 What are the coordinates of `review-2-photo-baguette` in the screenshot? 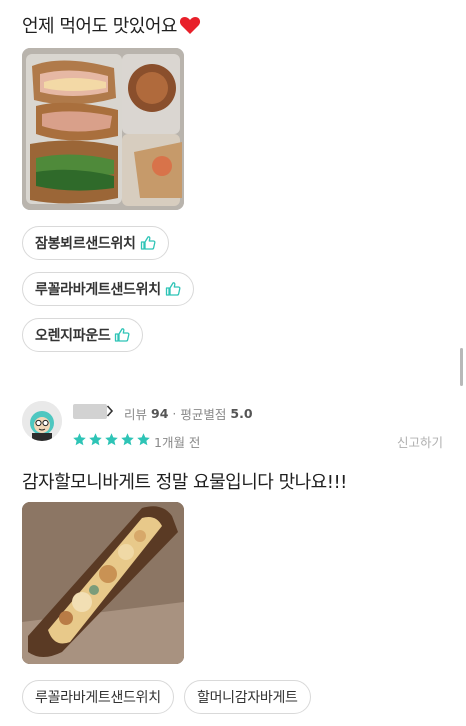 It's located at (103, 583).